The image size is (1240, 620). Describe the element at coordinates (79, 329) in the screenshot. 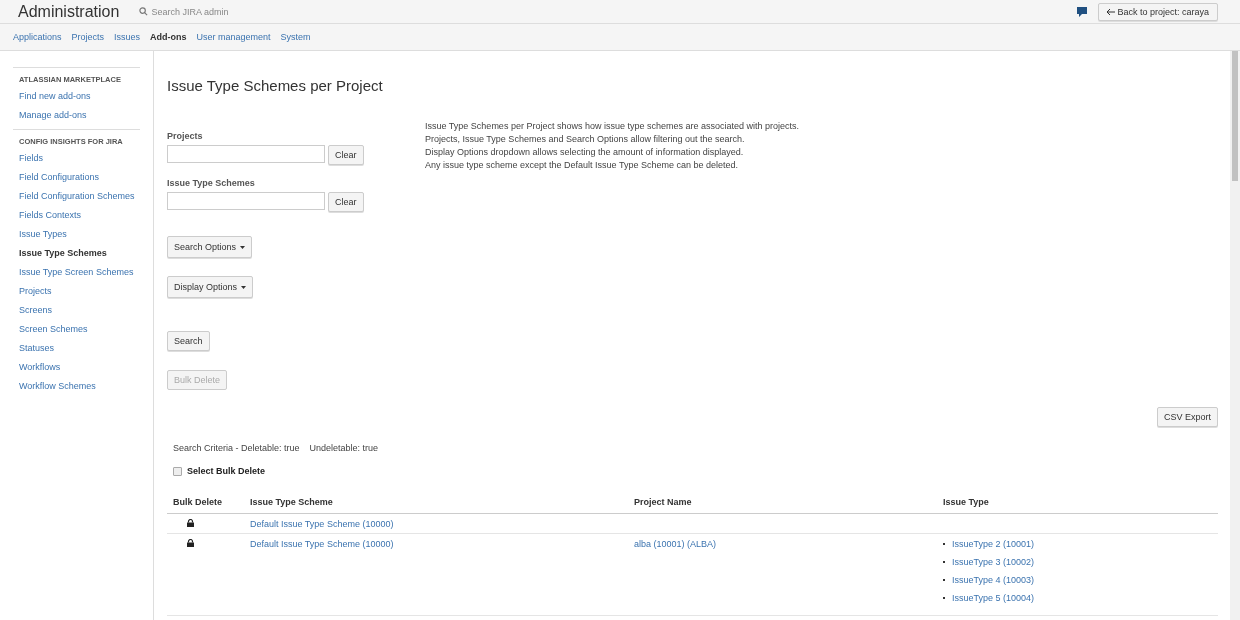

I see `sidebar-item: Screen Schemes` at that location.